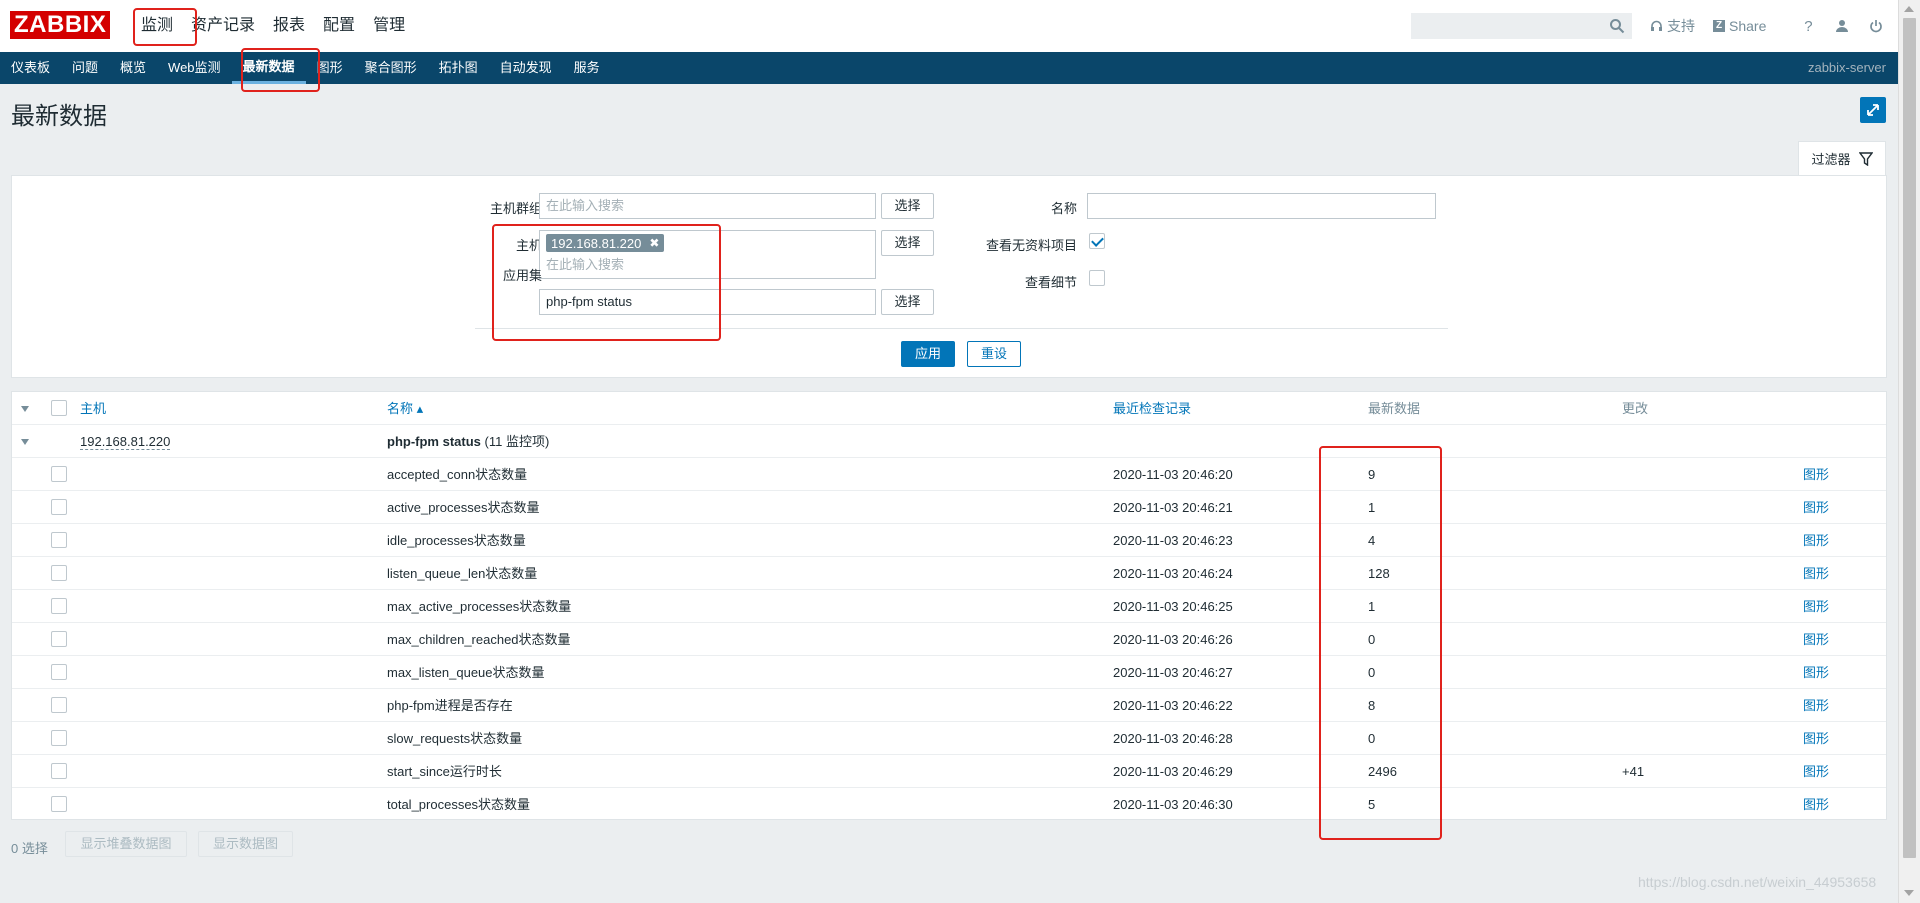 The height and width of the screenshot is (903, 1920). Describe the element at coordinates (30, 68) in the screenshot. I see `subnav-dashboard: 仪表板` at that location.